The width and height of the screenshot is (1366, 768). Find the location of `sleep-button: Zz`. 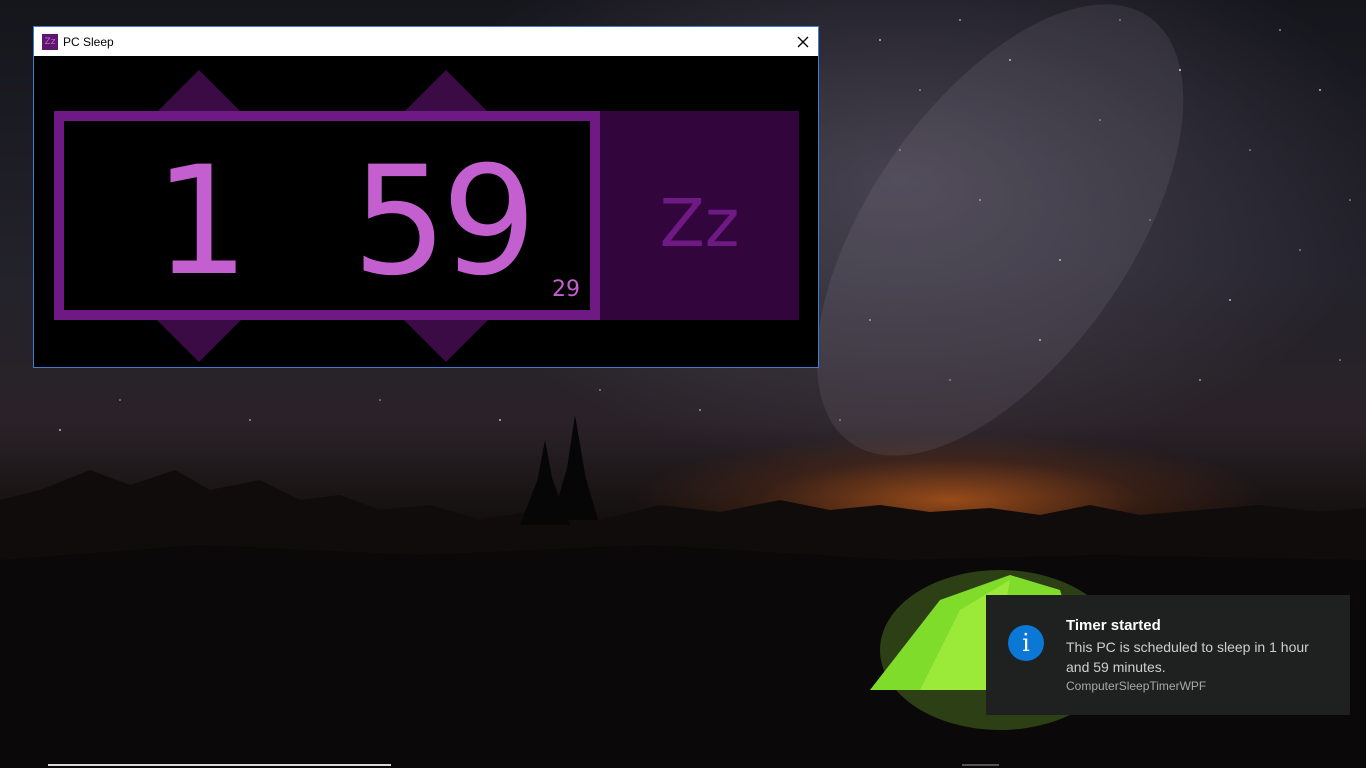

sleep-button: Zz is located at coordinates (699, 215).